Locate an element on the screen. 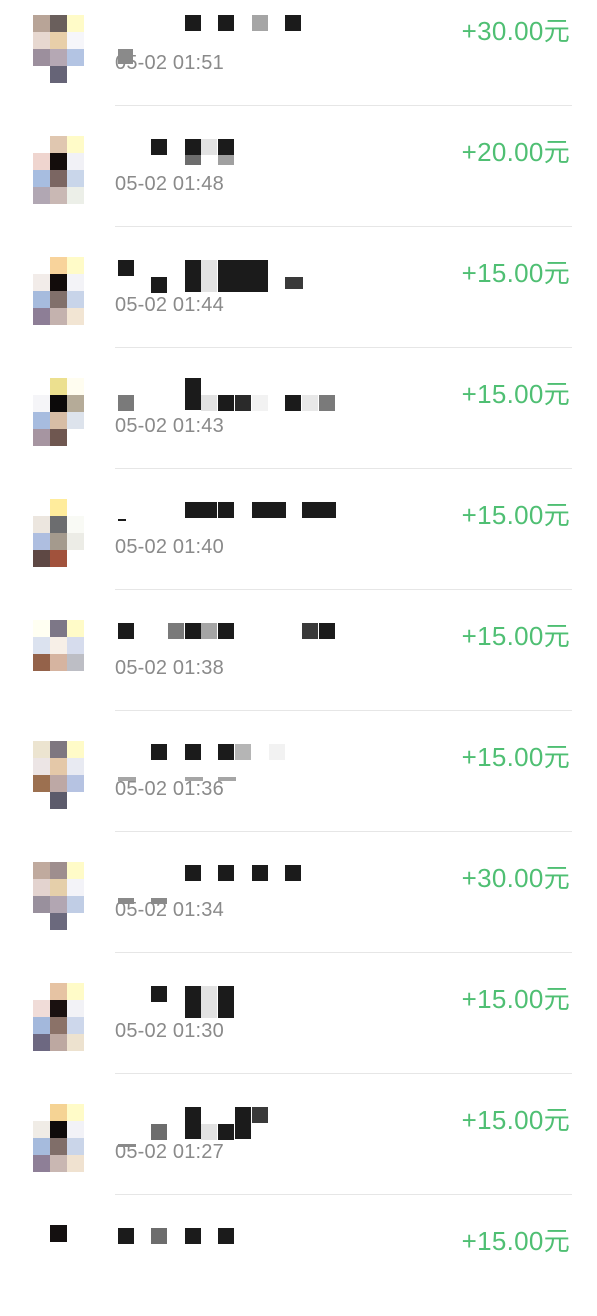 The width and height of the screenshot is (597, 1316). transaction-row: 05-02 01:38 +15.00元 is located at coordinates (298, 650).